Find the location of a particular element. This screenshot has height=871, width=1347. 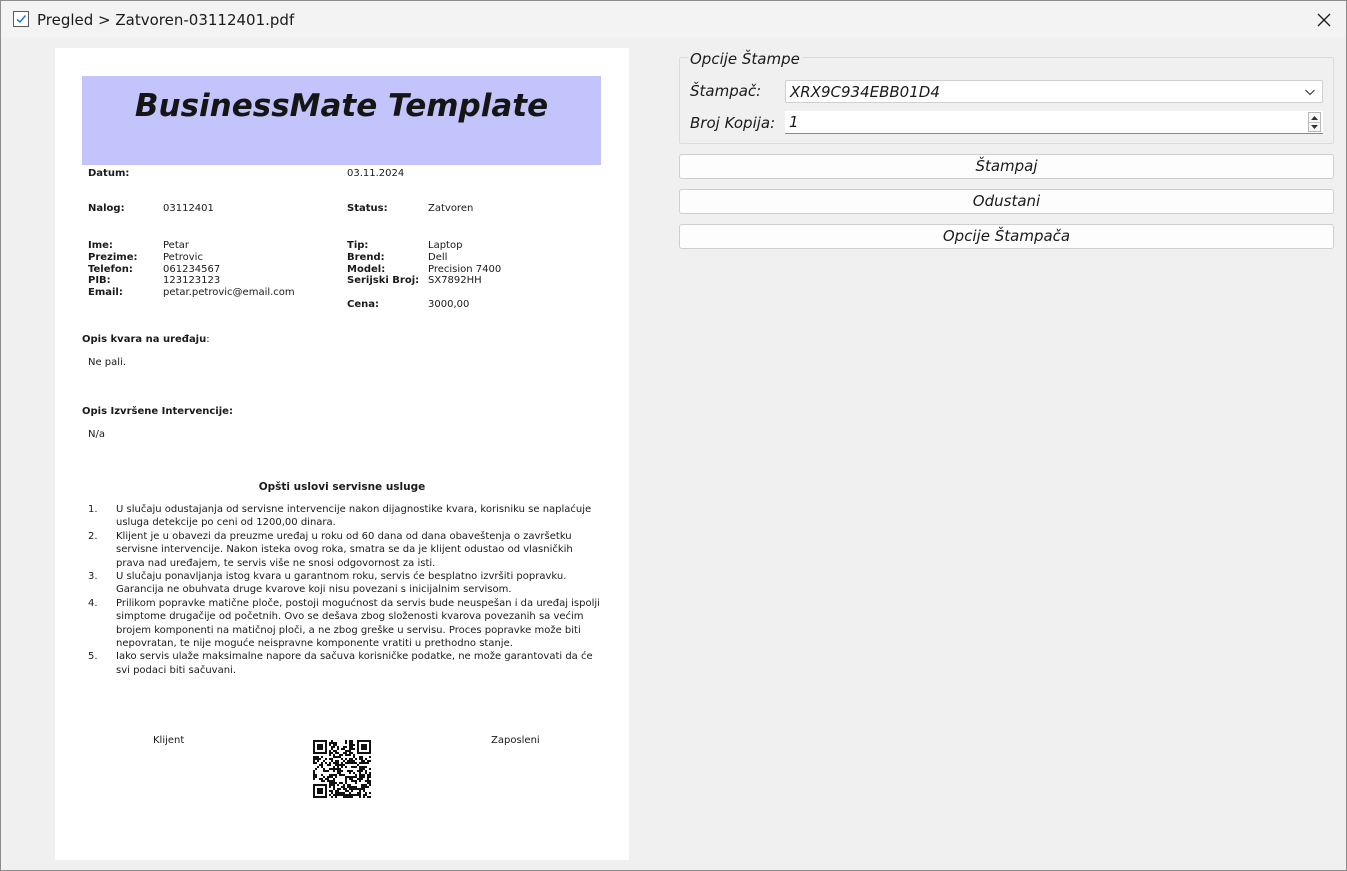

klijent-signature-label: Klijent is located at coordinates (169, 740).